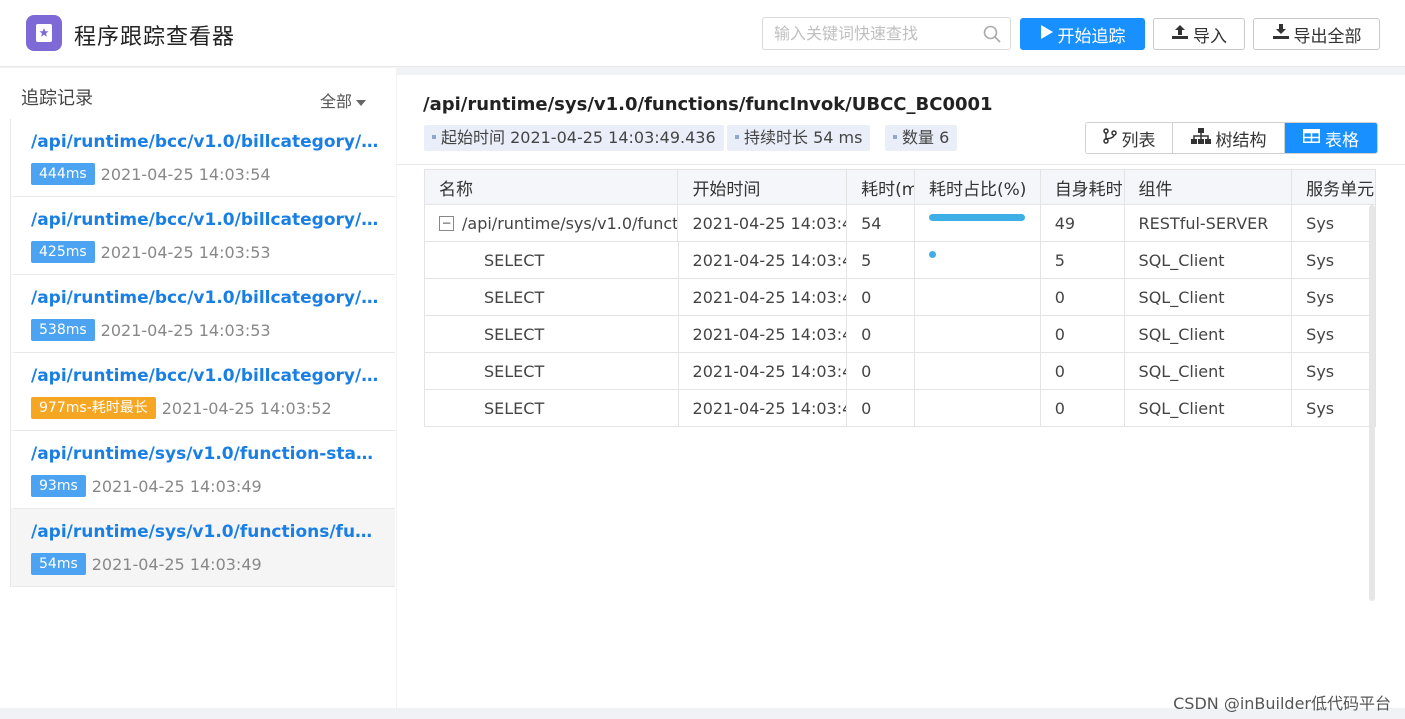  I want to click on cell-start-time: 2021-04-25 14:03:49.443, so click(763, 334).